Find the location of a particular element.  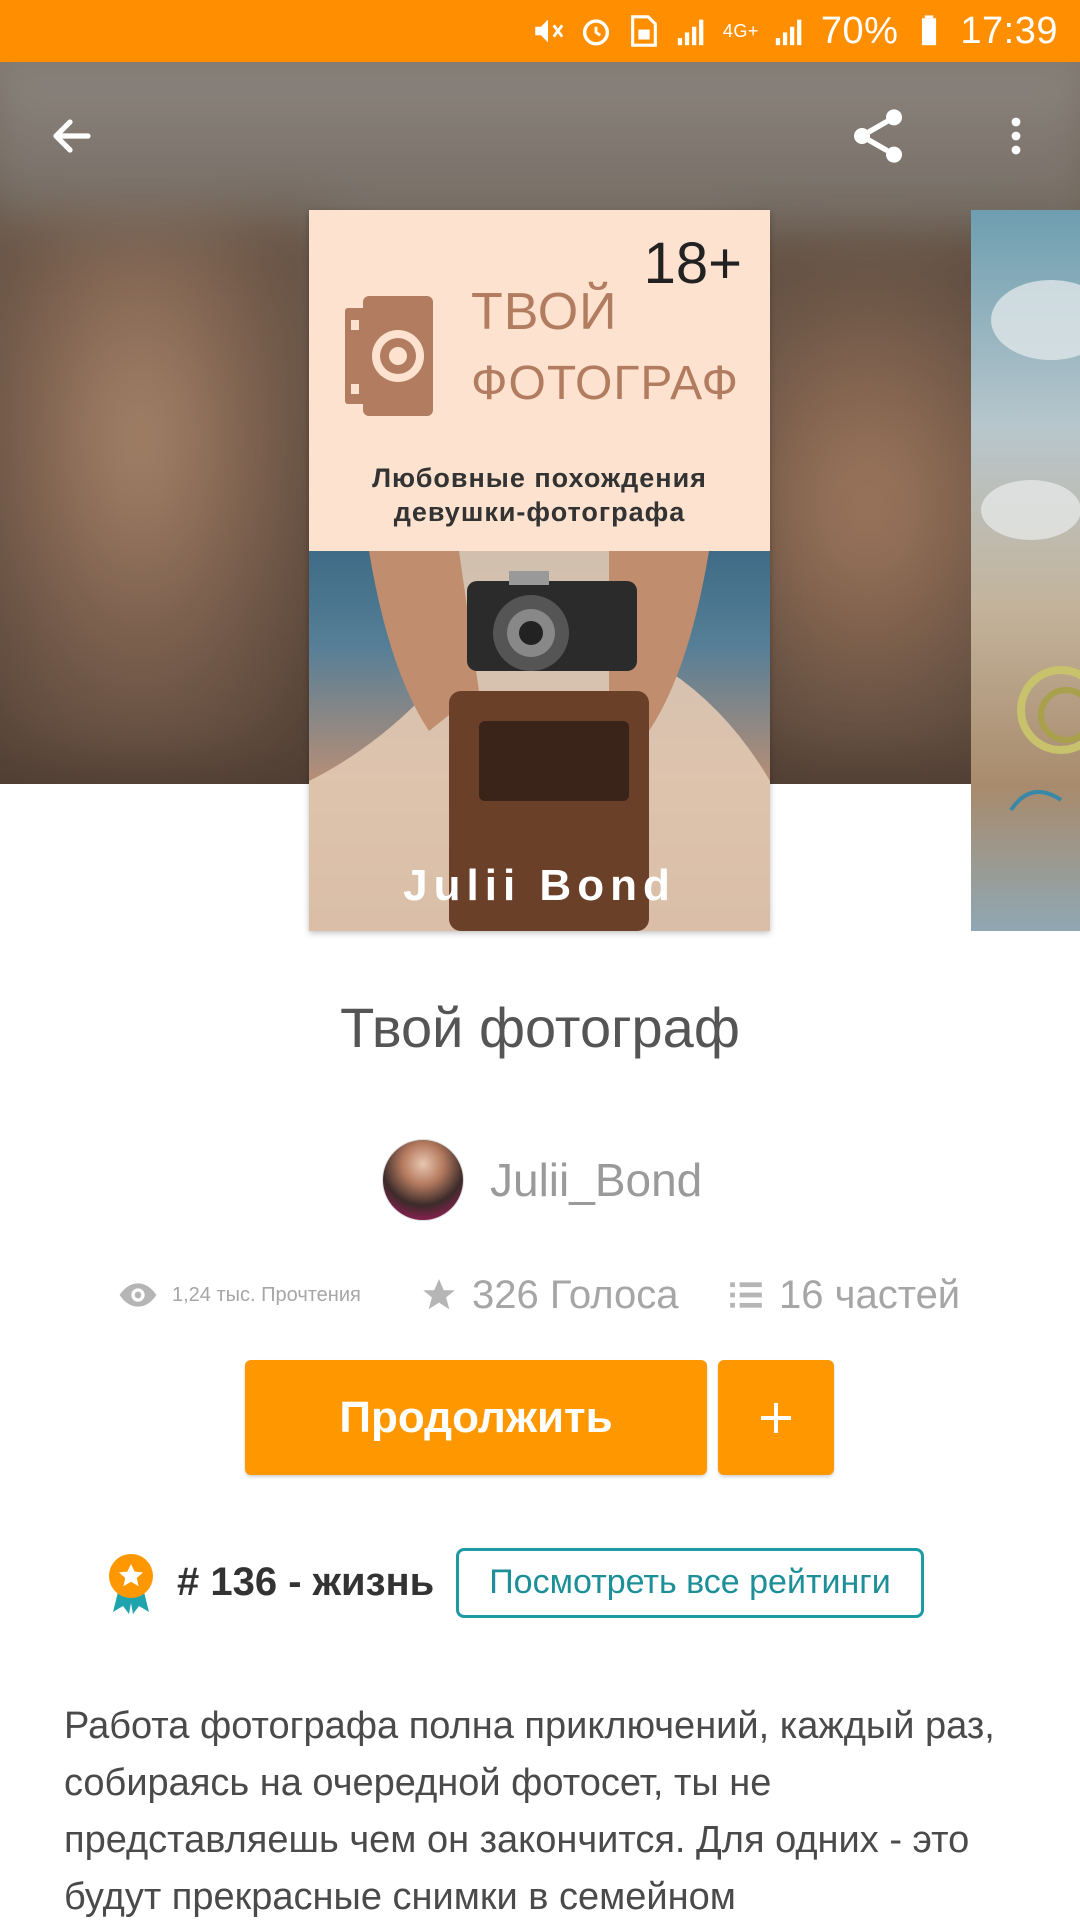

ranking-row: # 136 - жизнь Посмотреть все рейтинги is located at coordinates (514, 1582).